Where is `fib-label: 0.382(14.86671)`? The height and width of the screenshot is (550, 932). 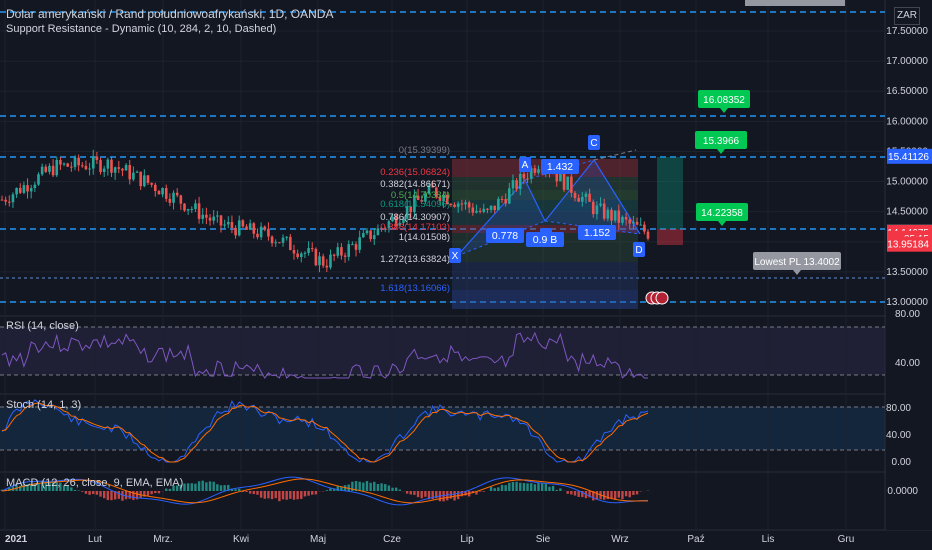 fib-label: 0.382(14.86671) is located at coordinates (415, 184).